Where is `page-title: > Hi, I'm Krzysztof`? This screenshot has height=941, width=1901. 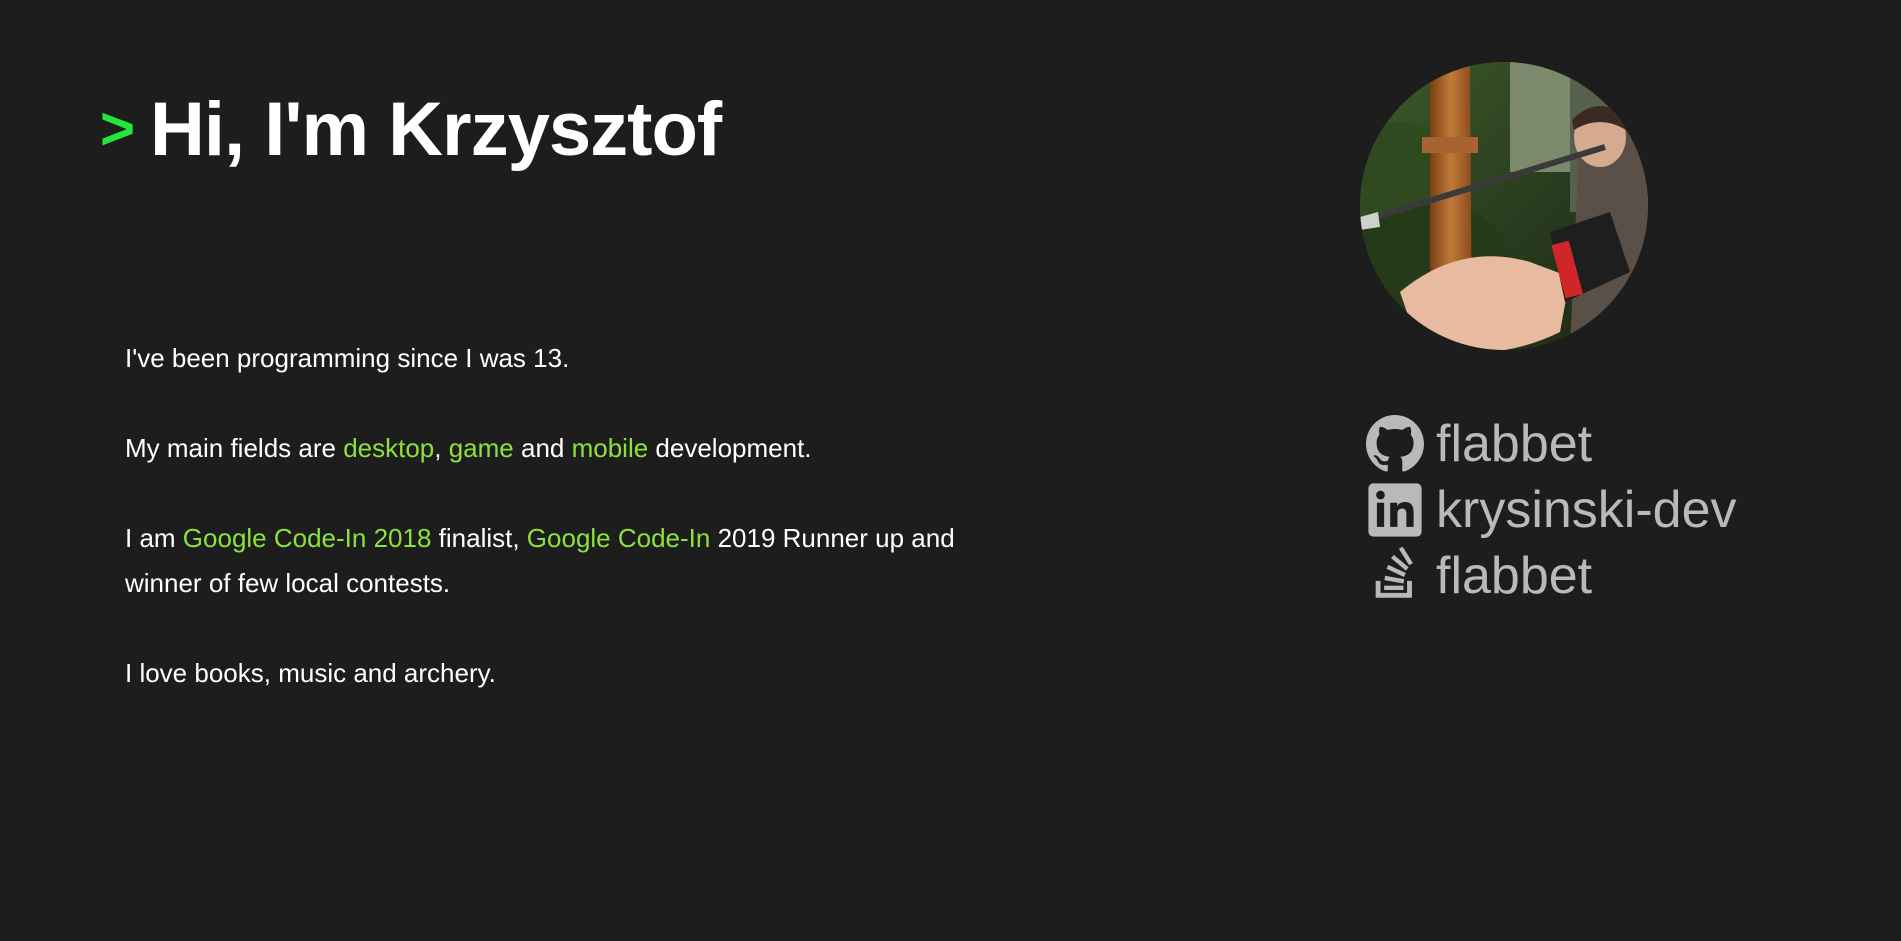
page-title: > Hi, I'm Krzysztof is located at coordinates (411, 130).